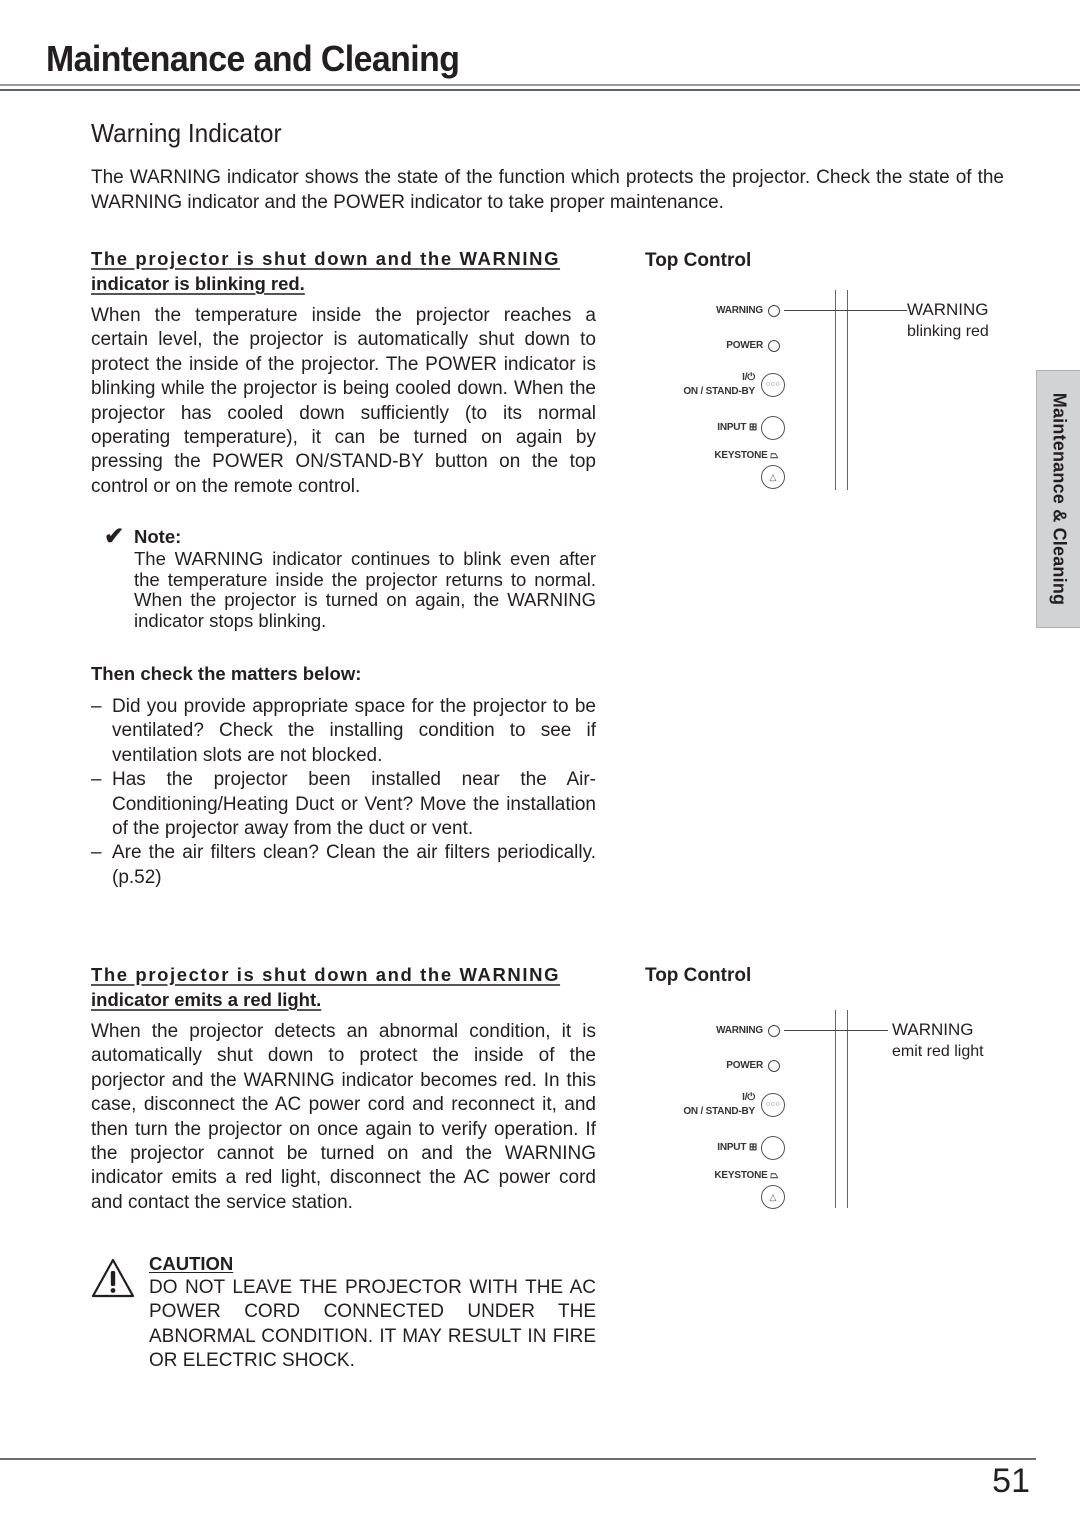 Image resolution: width=1080 pixels, height=1532 pixels. What do you see at coordinates (948, 320) in the screenshot?
I see `callout-text: WARNING blinking red` at bounding box center [948, 320].